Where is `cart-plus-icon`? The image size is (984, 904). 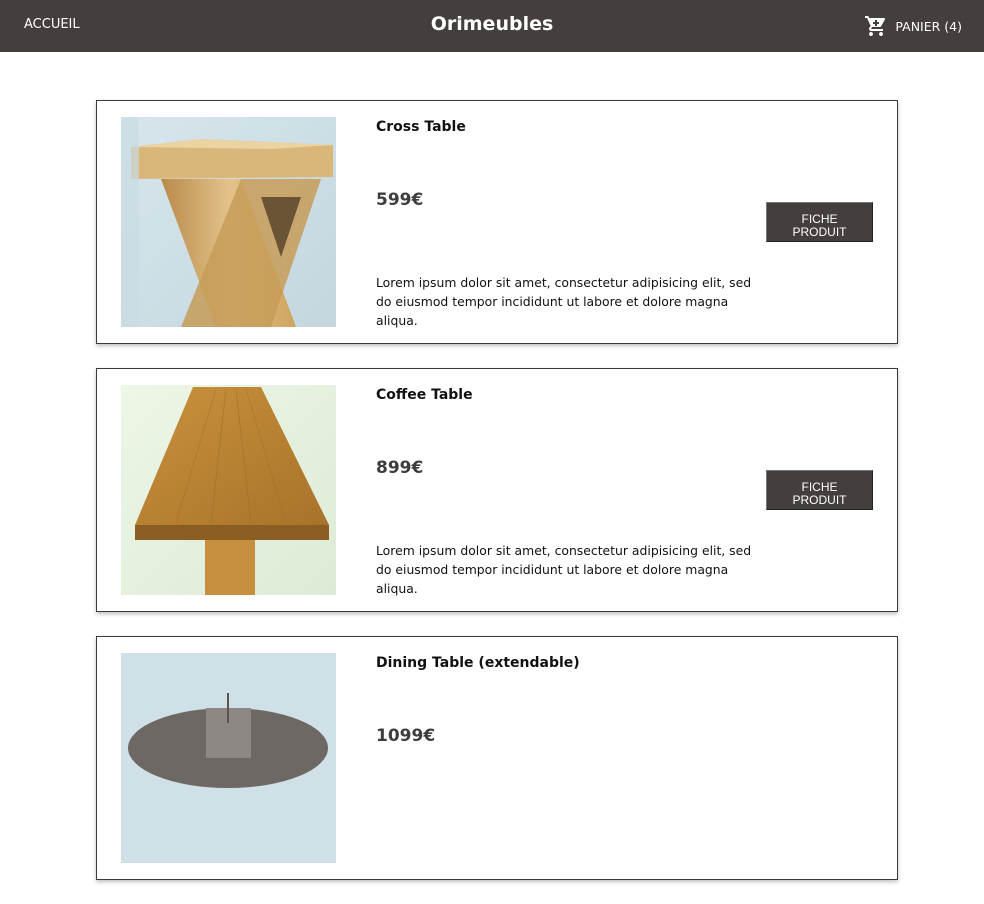
cart-plus-icon is located at coordinates (875, 26).